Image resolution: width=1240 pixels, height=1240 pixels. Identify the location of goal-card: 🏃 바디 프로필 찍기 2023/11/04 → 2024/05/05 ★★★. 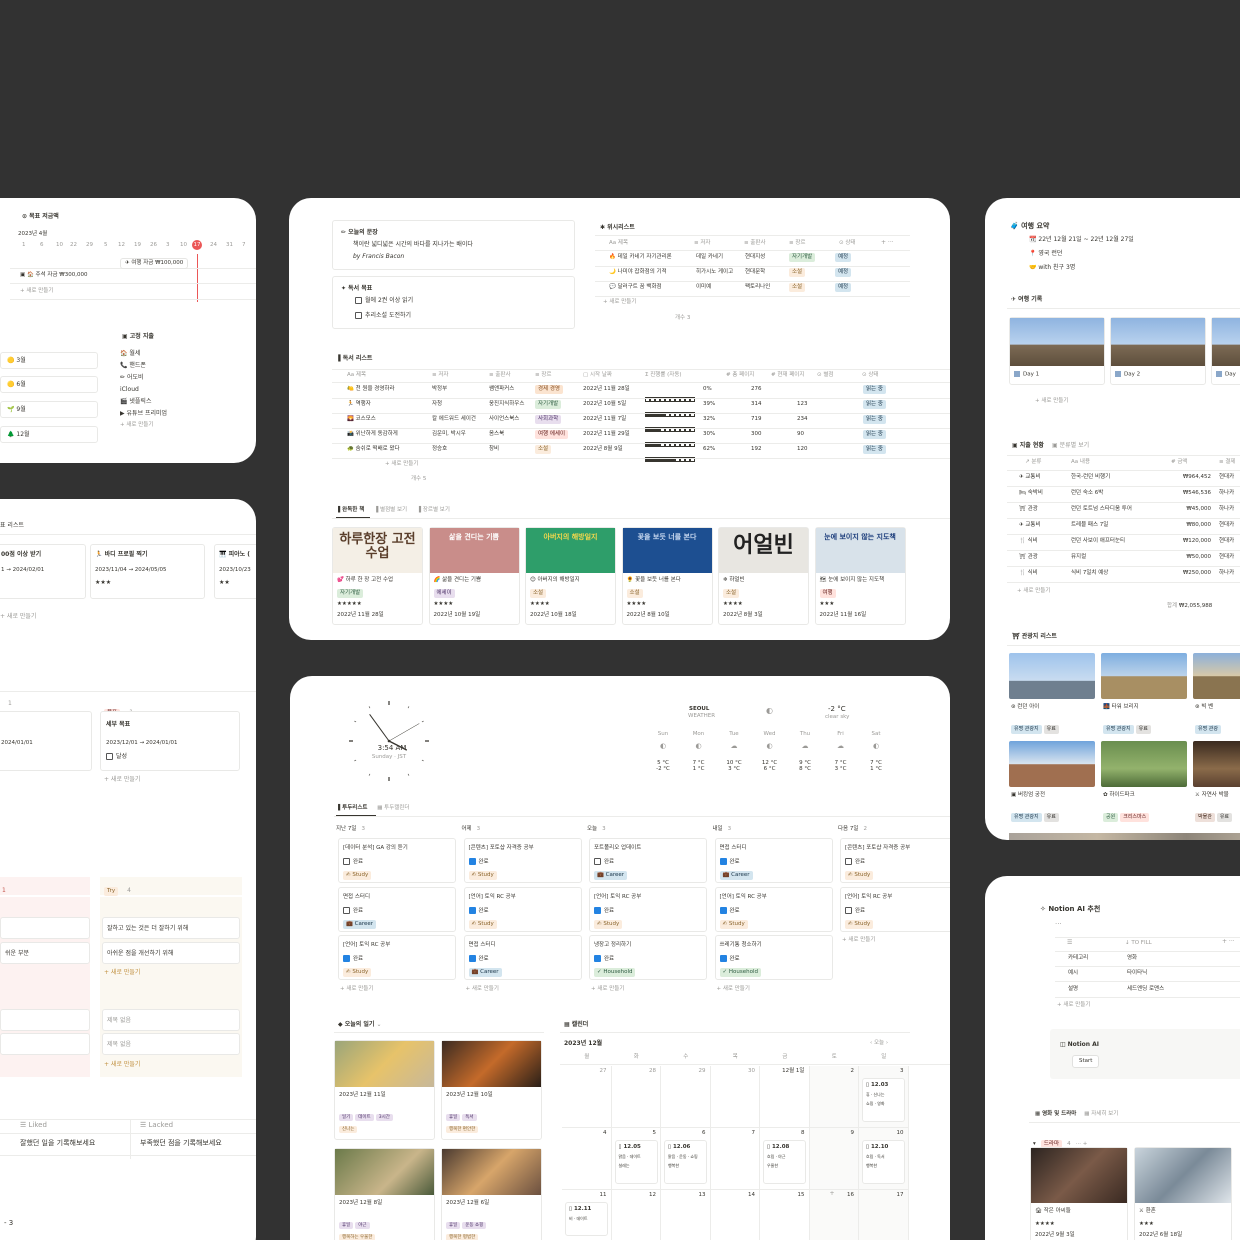
(147, 571).